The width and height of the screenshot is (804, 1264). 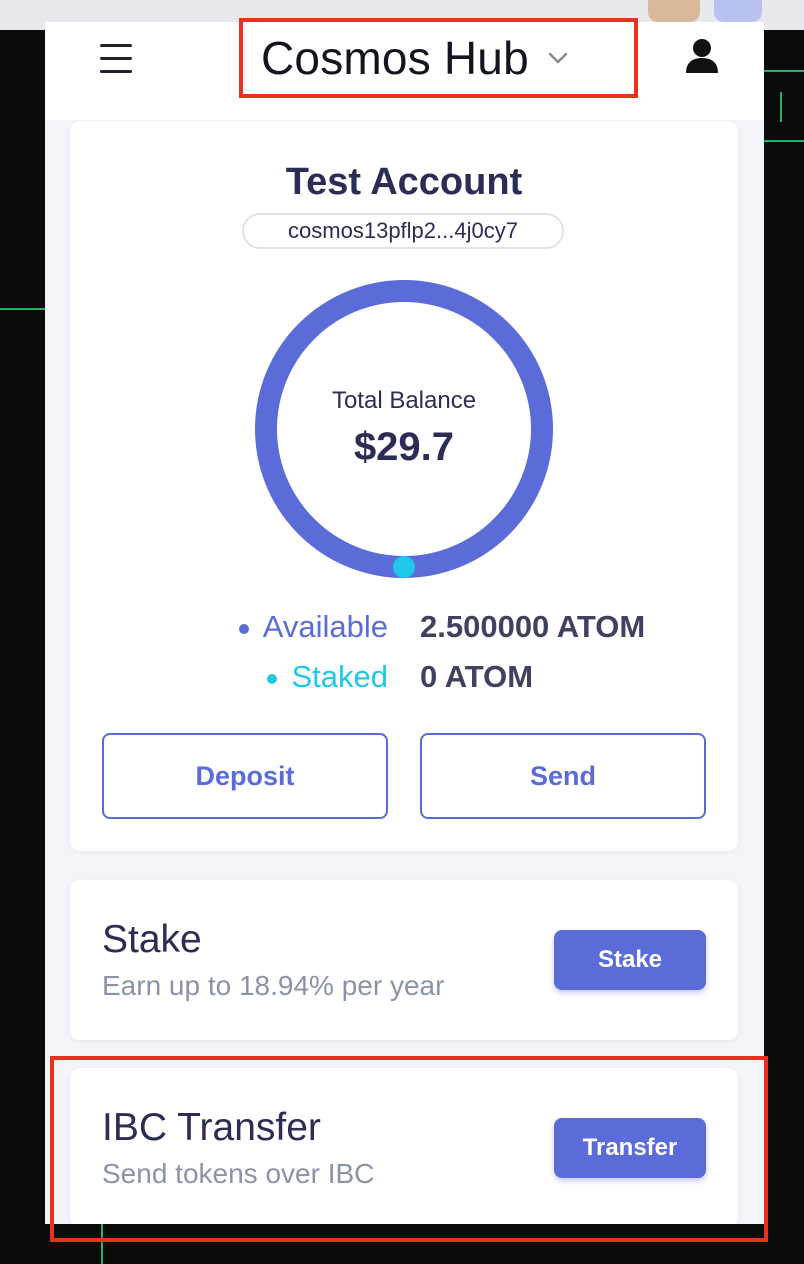 I want to click on staked-value: 0 ATOM, so click(x=477, y=676).